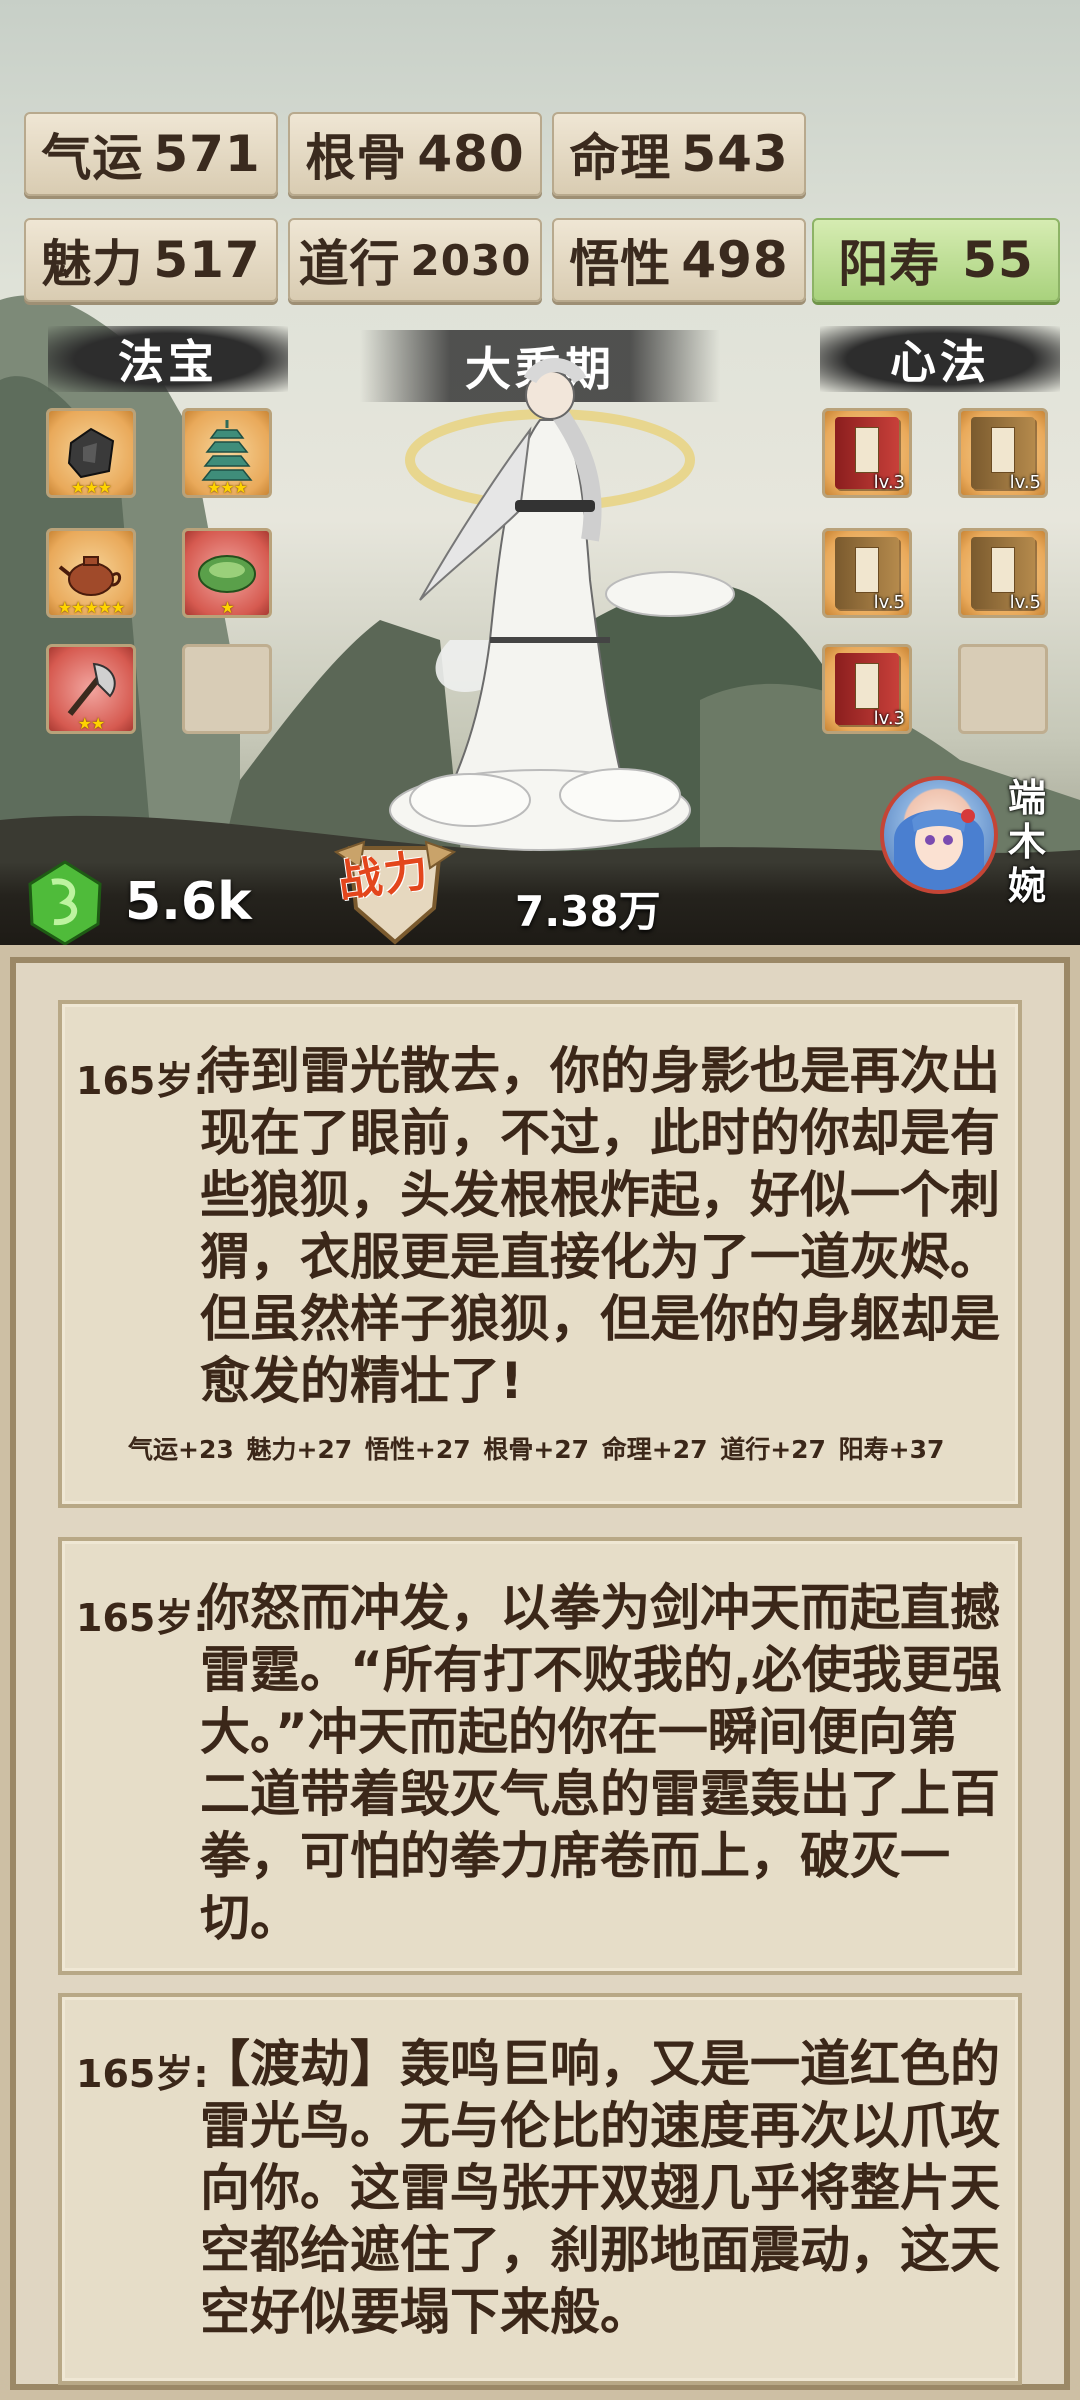 The image size is (1080, 2400). What do you see at coordinates (1003, 573) in the screenshot?
I see `method-slot-4: lv.5` at bounding box center [1003, 573].